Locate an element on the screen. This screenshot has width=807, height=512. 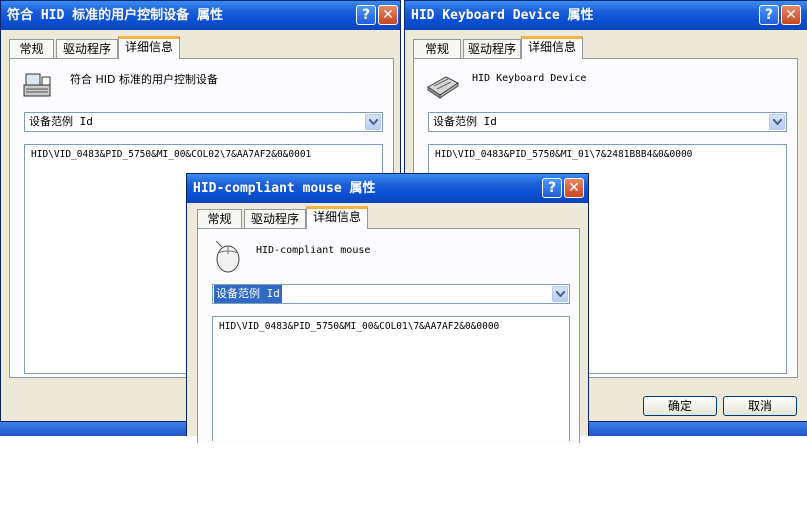
window-title: 符合 HID 标准的用户控制设备 属性 is located at coordinates (115, 15).